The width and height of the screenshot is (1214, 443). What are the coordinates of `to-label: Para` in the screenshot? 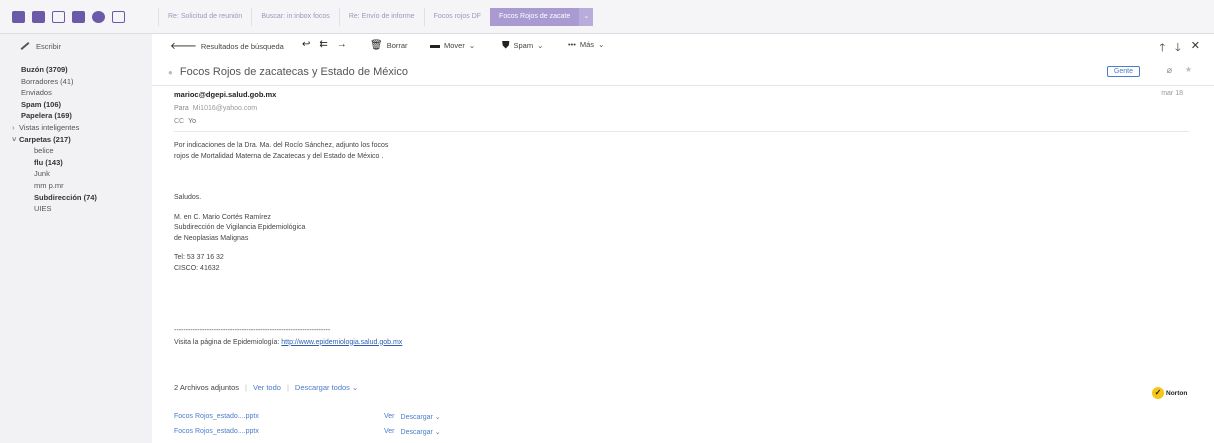 It's located at (181, 108).